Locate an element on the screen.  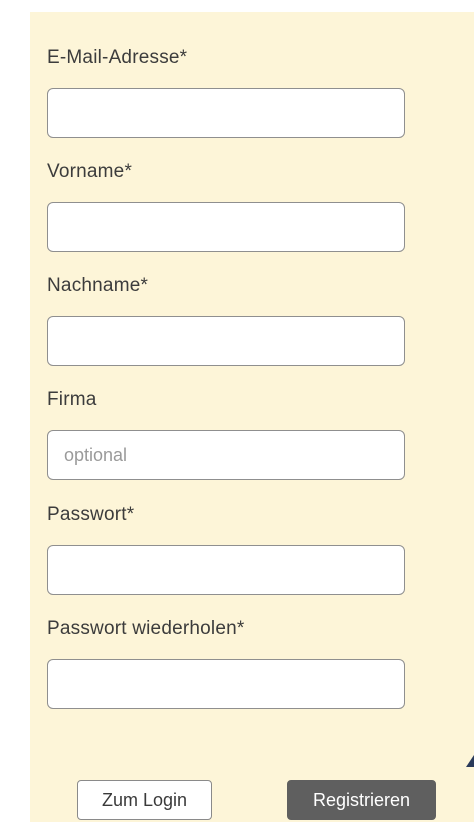
password-repeat-label: Passwort wiederholen* is located at coordinates (146, 628).